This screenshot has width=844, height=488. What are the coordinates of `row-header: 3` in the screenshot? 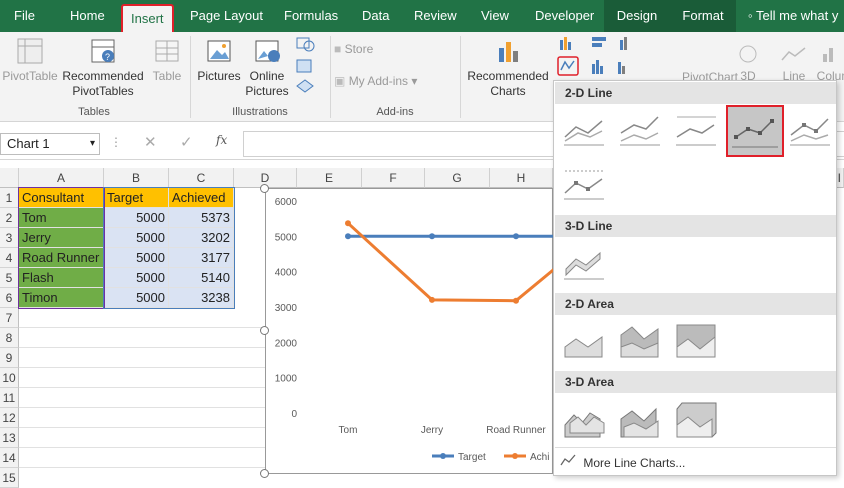 It's located at (9, 238).